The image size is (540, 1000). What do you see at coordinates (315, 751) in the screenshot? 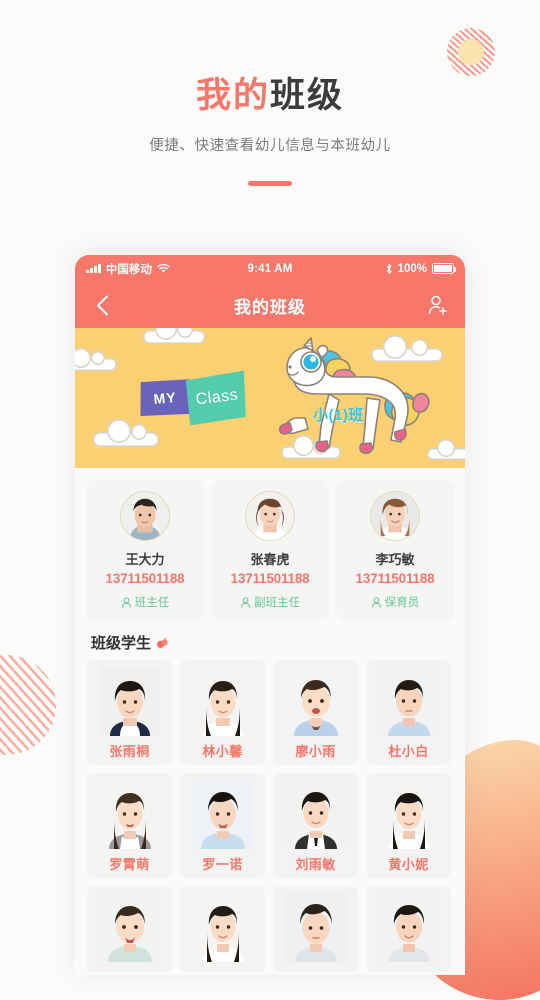
I see `student-name: 廖小雨` at bounding box center [315, 751].